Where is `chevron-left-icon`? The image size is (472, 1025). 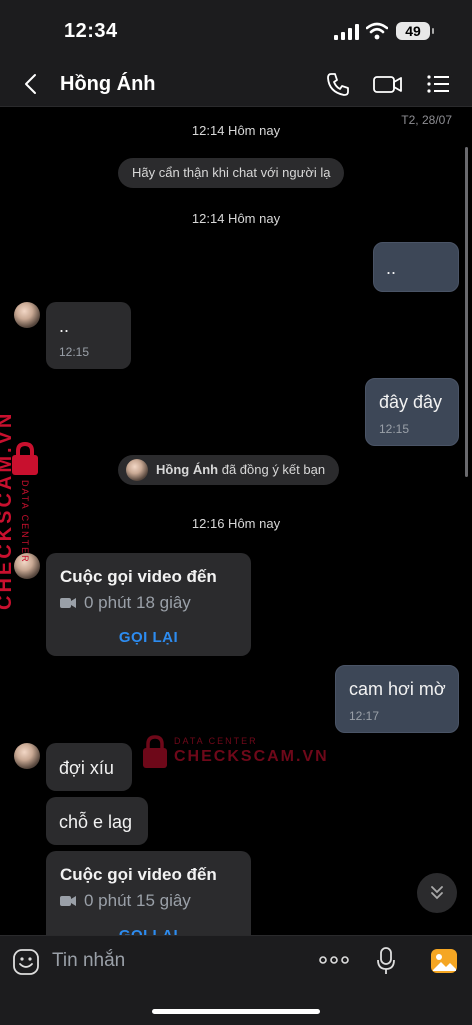 chevron-left-icon is located at coordinates (32, 84).